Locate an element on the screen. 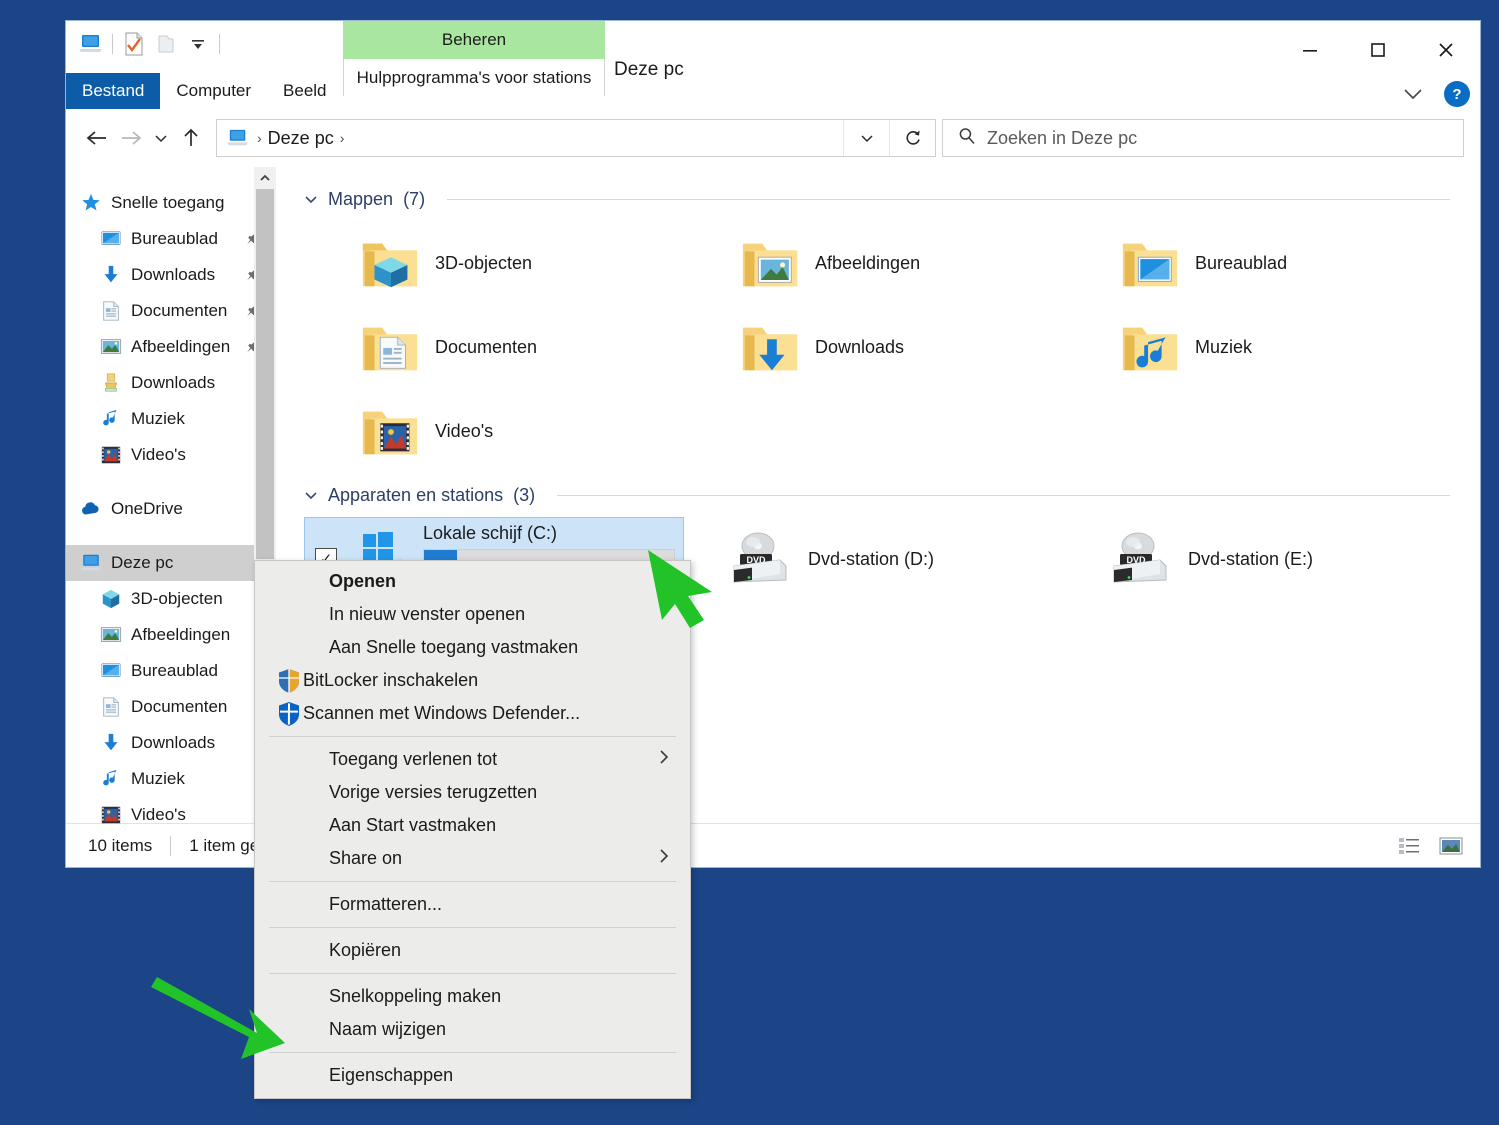 The width and height of the screenshot is (1499, 1125). devices-group-count: (3) is located at coordinates (524, 494).